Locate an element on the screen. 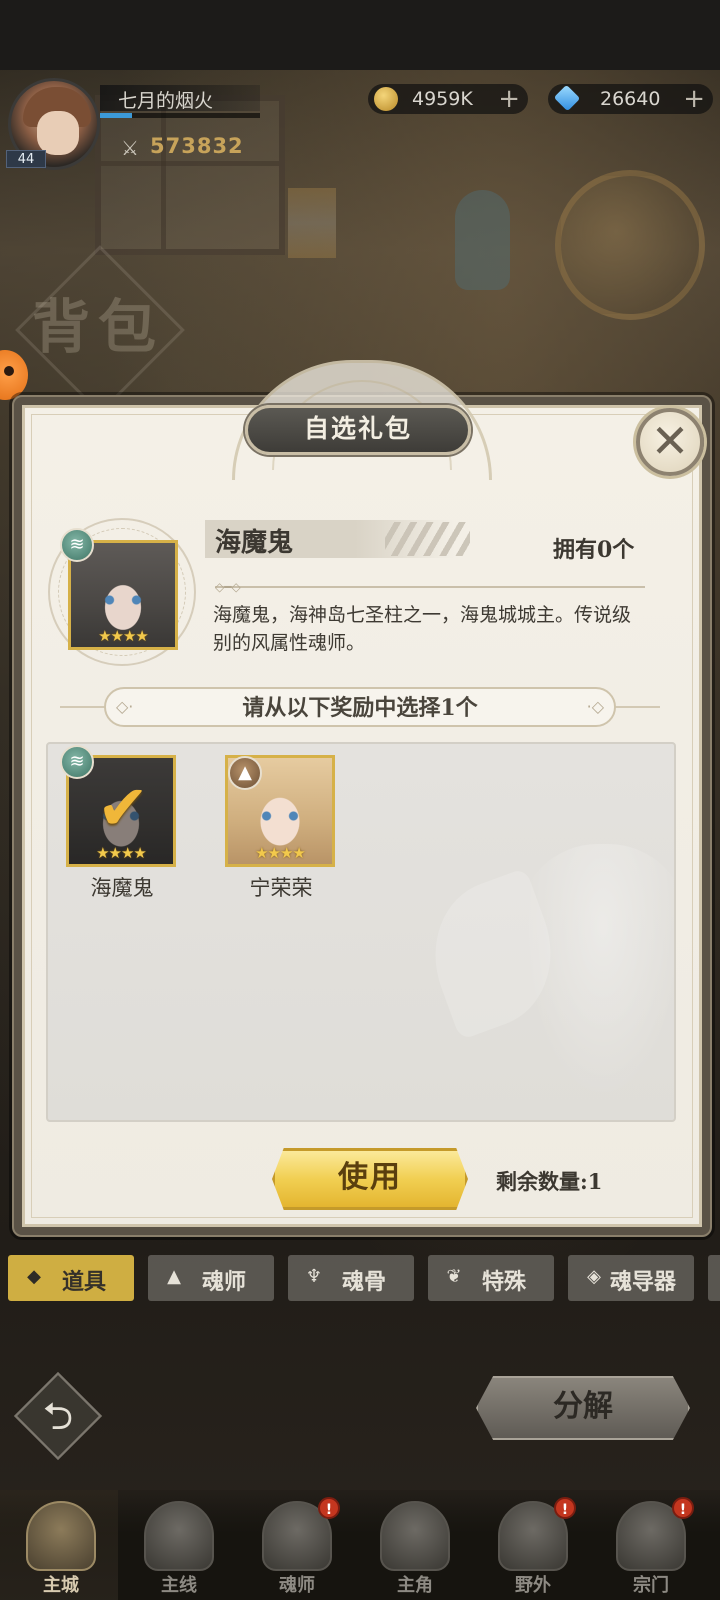 This screenshot has height=1600, width=720. earth-element-icon: ▲ is located at coordinates (245, 773).